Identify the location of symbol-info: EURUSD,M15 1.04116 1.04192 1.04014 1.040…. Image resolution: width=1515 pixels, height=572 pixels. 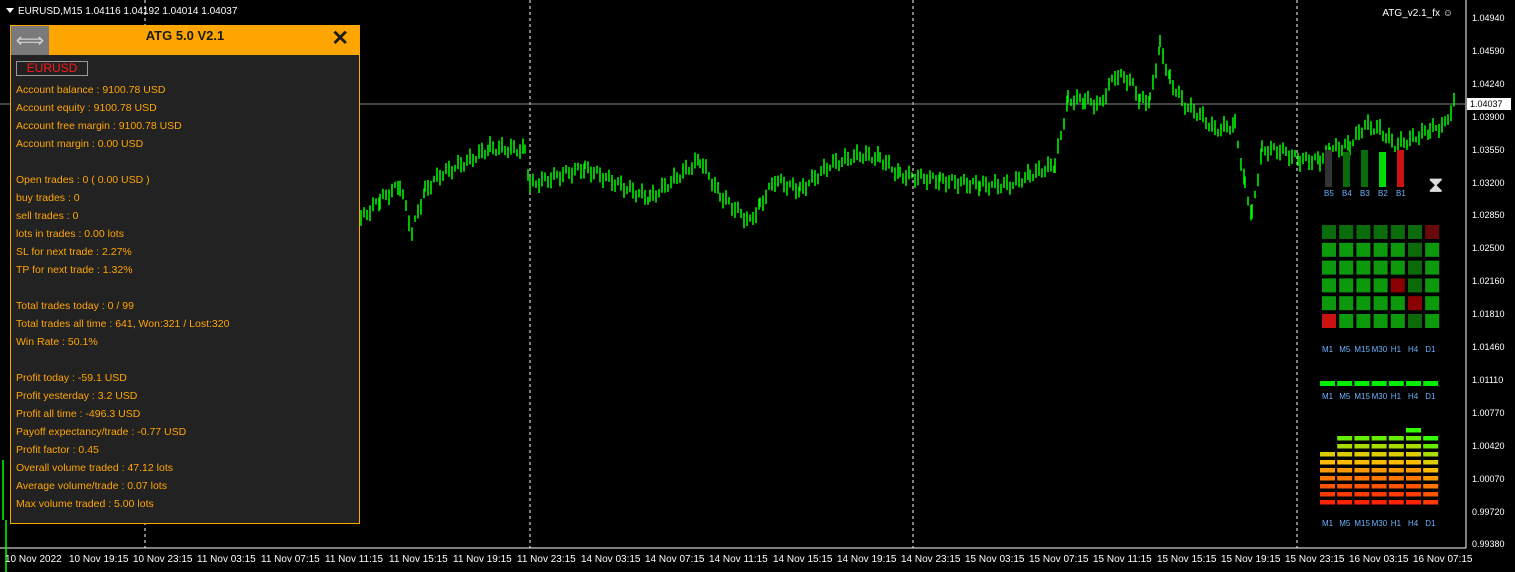
(128, 11).